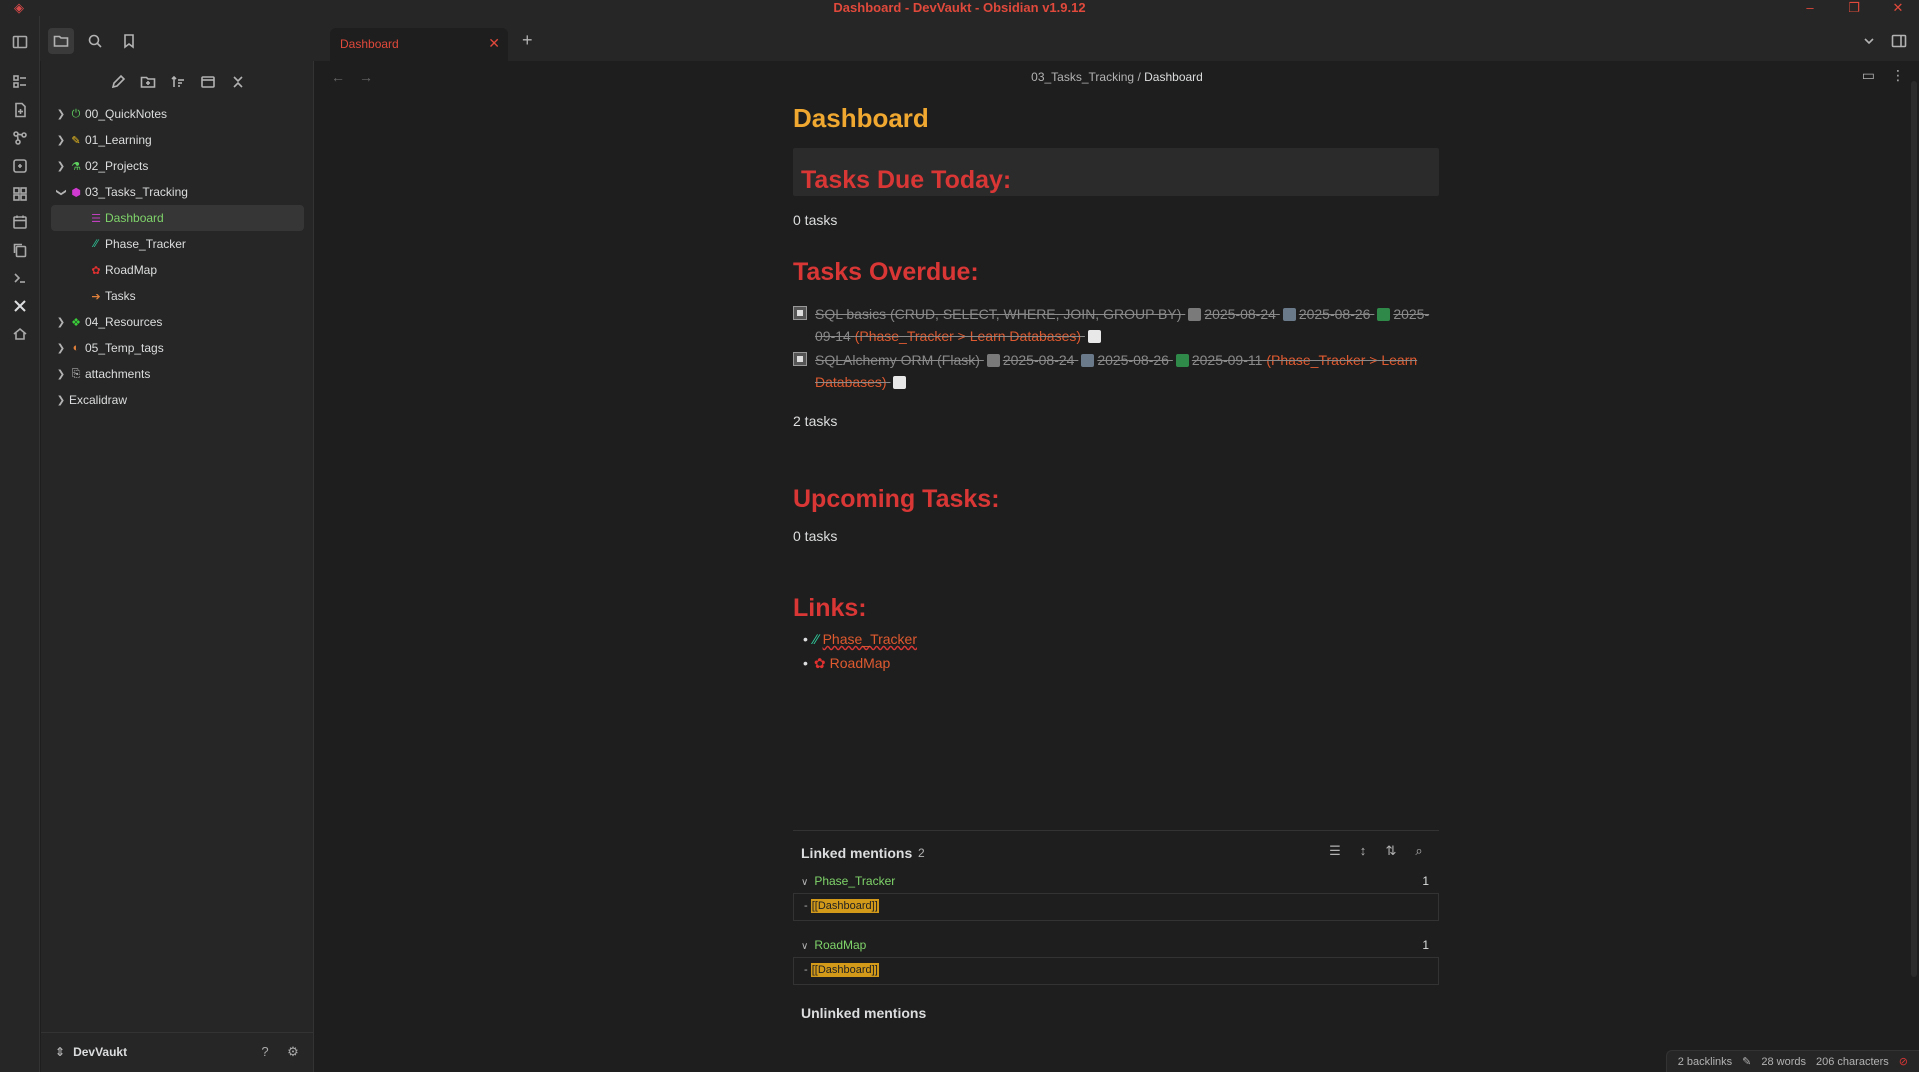 Image resolution: width=1919 pixels, height=1072 pixels. What do you see at coordinates (177, 218) in the screenshot?
I see `tree-file-dashboard: ☰ Dashboard` at bounding box center [177, 218].